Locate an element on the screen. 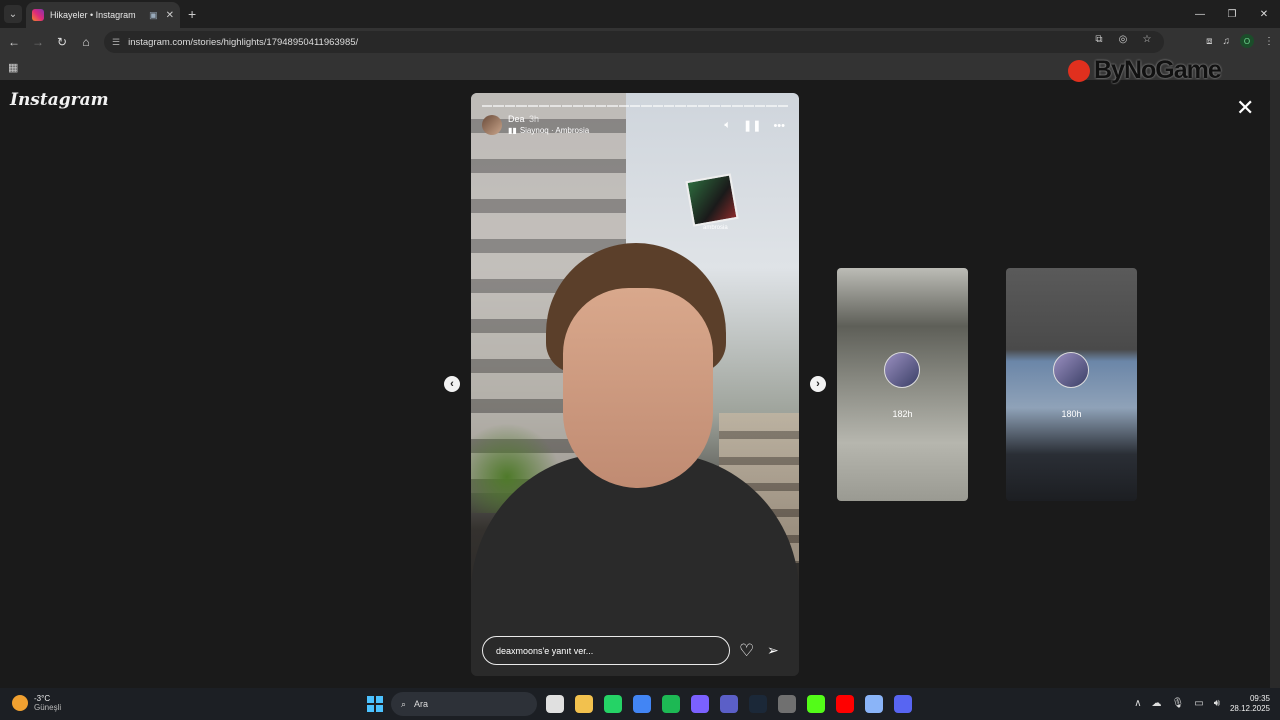 Image resolution: width=1280 pixels, height=720 pixels. window-controls: — ❐ ✕ is located at coordinates (1232, 14).